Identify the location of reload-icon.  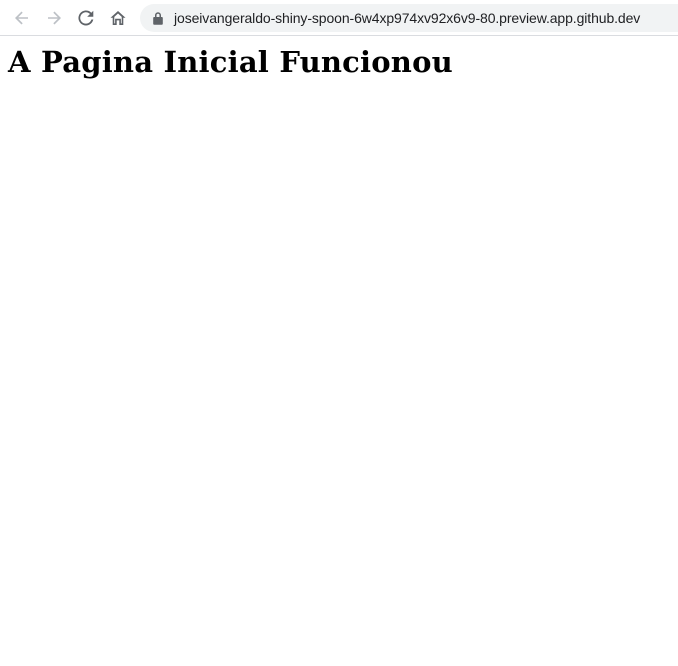
(86, 18).